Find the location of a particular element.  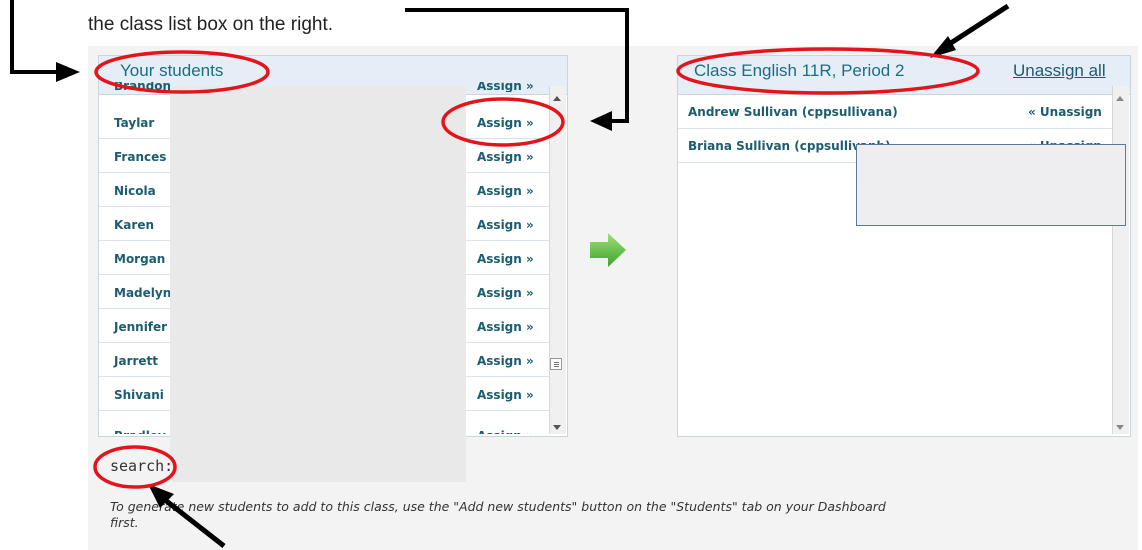

diagonal-arrow-bottom is located at coordinates (187, 516).